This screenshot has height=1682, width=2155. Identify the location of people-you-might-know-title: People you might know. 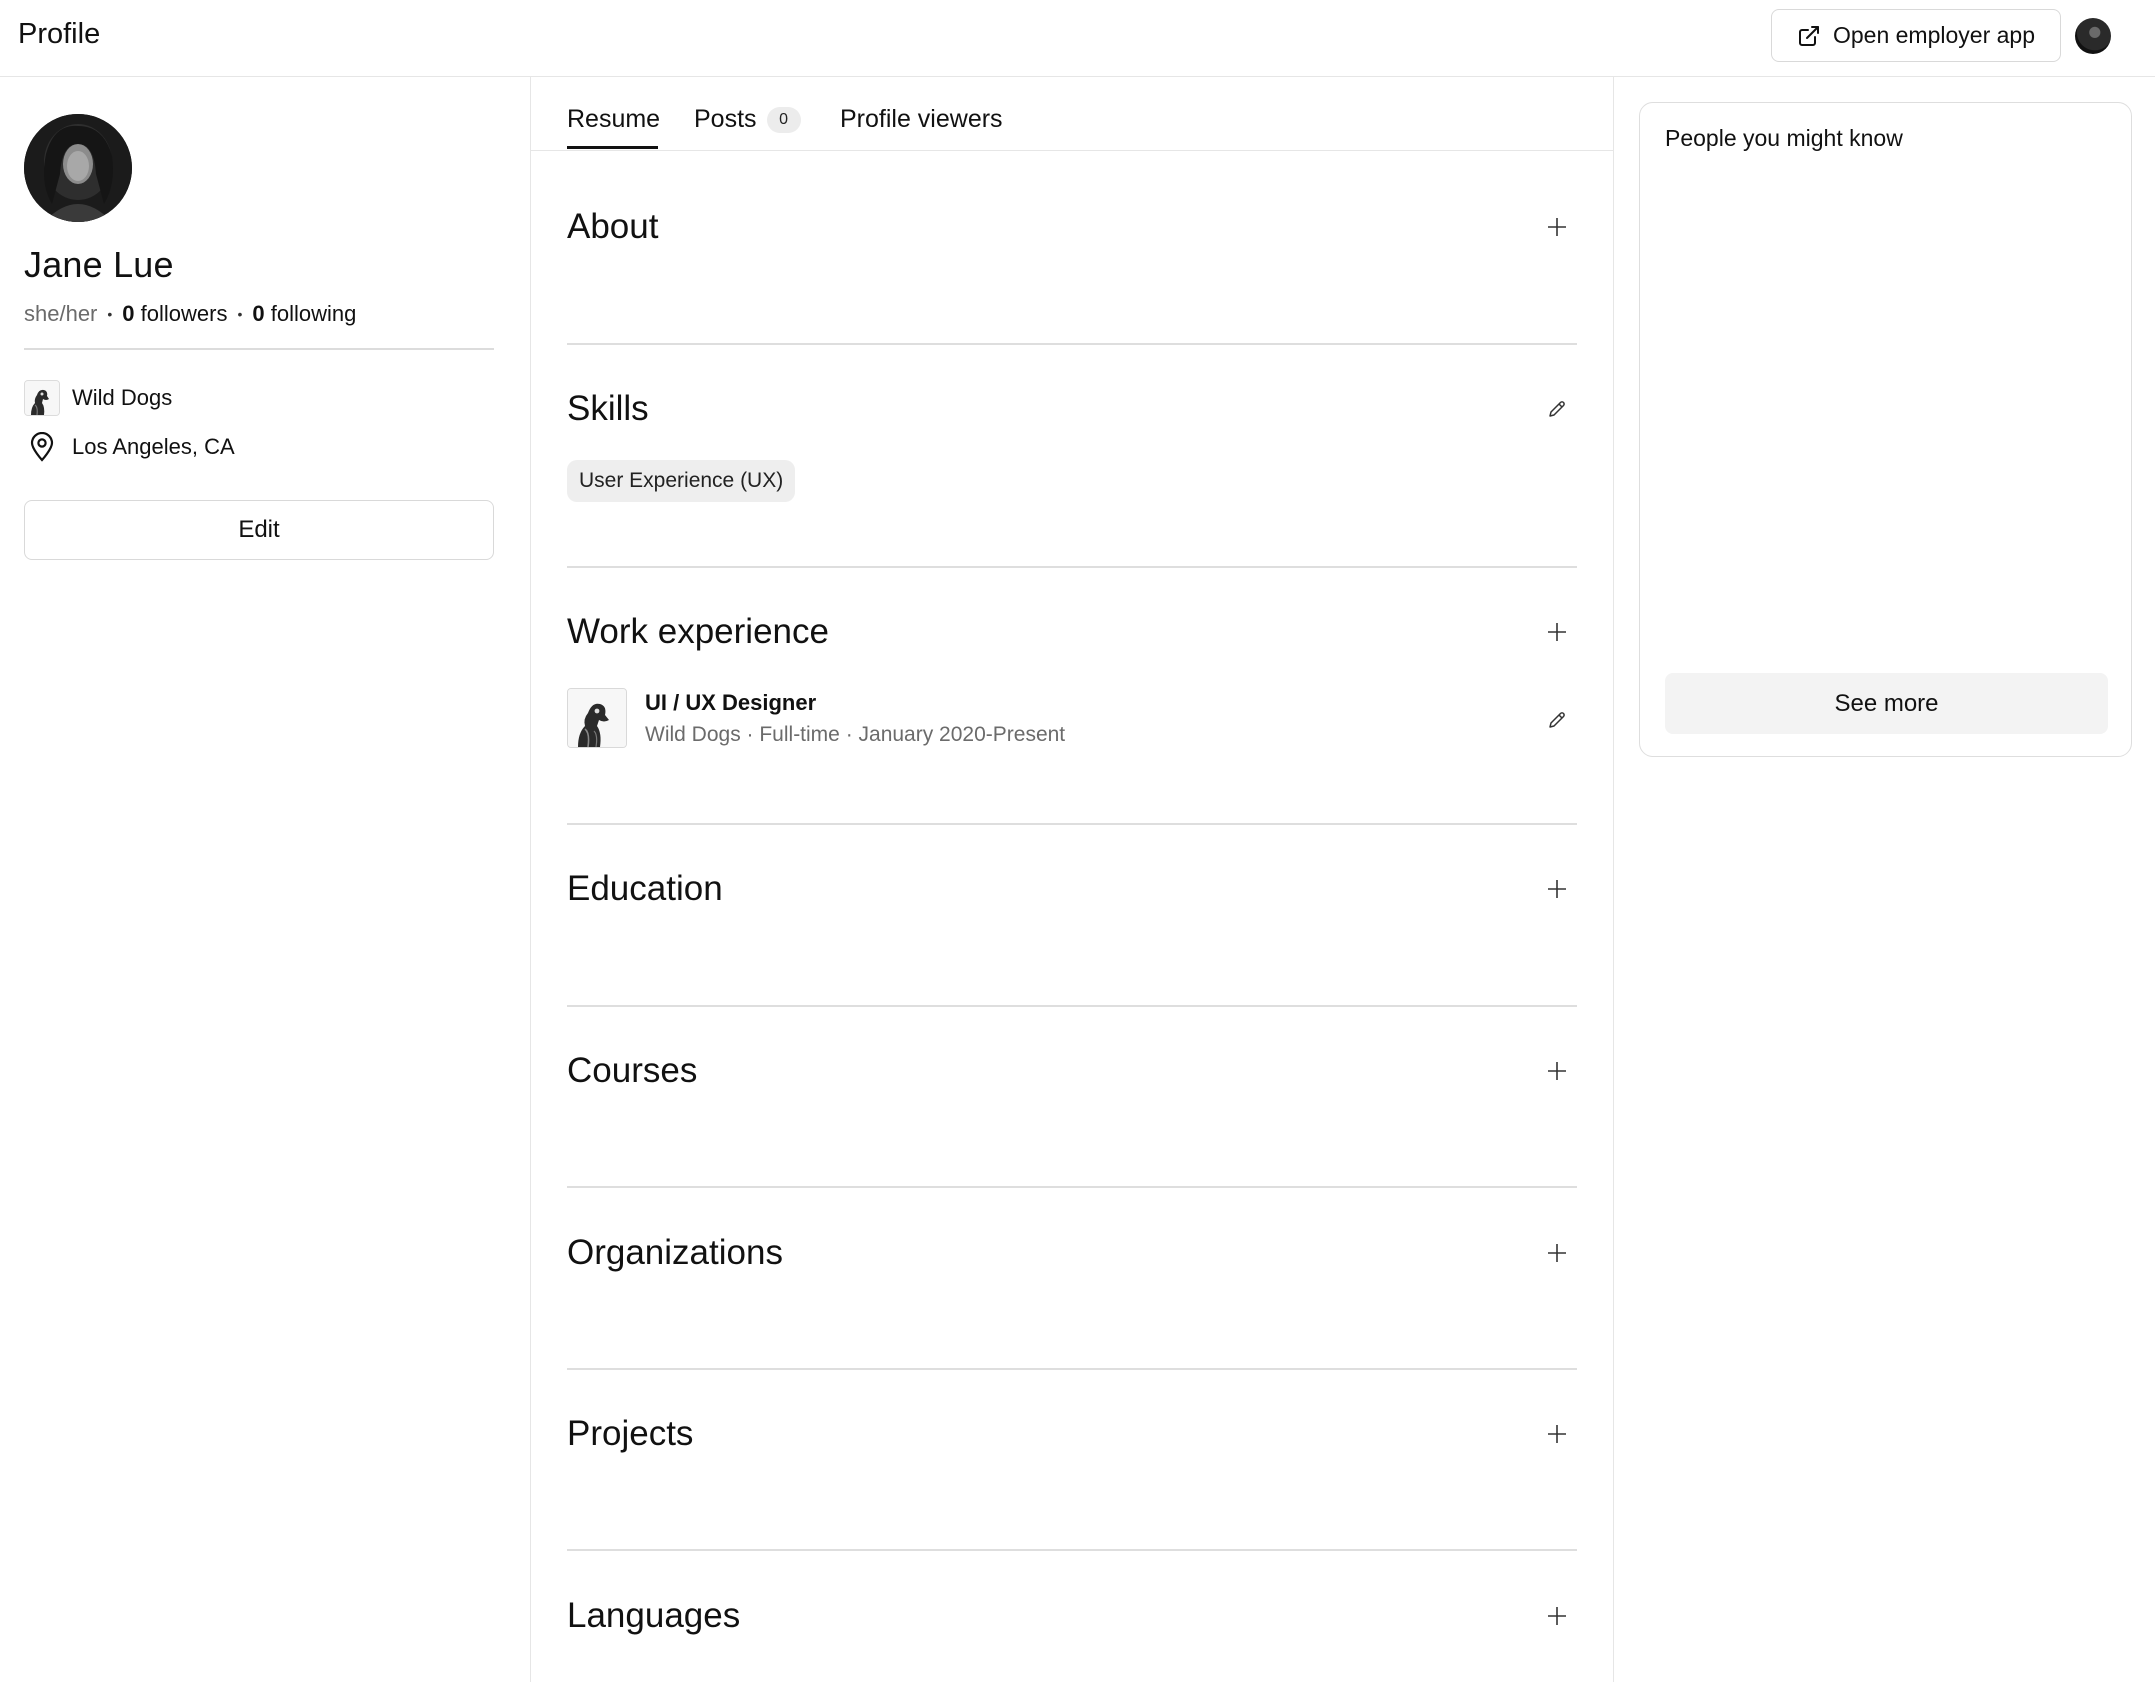
(1784, 138).